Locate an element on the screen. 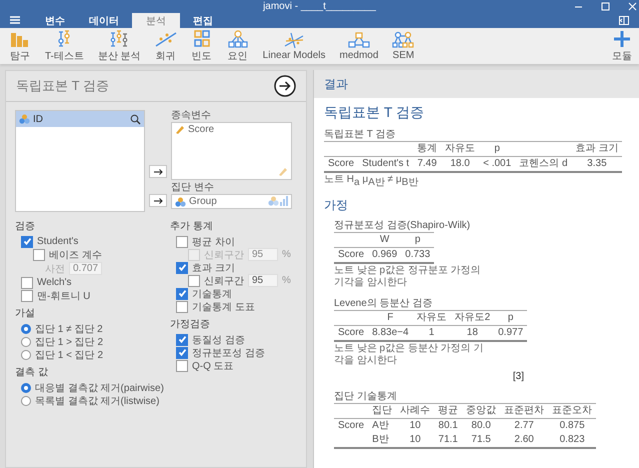  reference-mark: [3] is located at coordinates (518, 376).